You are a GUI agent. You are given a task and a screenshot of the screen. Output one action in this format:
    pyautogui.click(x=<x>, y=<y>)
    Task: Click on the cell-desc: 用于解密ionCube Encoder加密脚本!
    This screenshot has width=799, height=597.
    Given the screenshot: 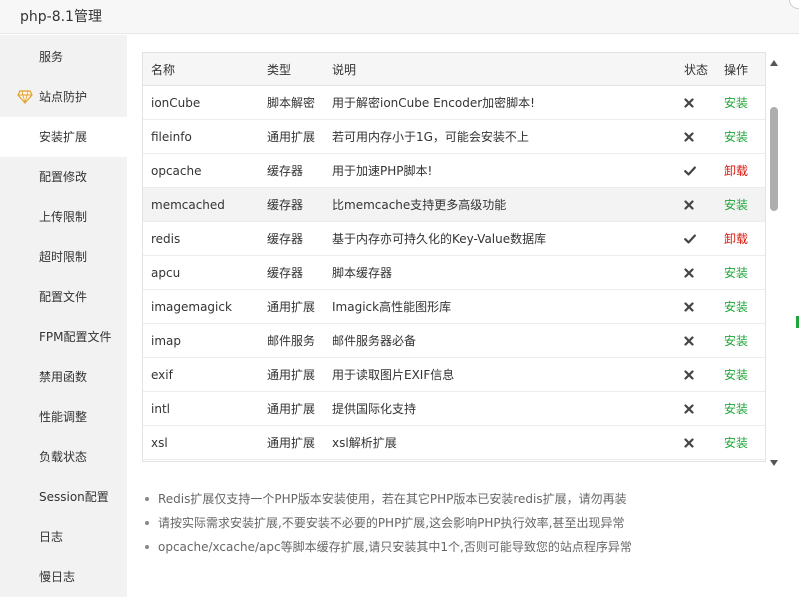 What is the action you would take?
    pyautogui.click(x=433, y=103)
    